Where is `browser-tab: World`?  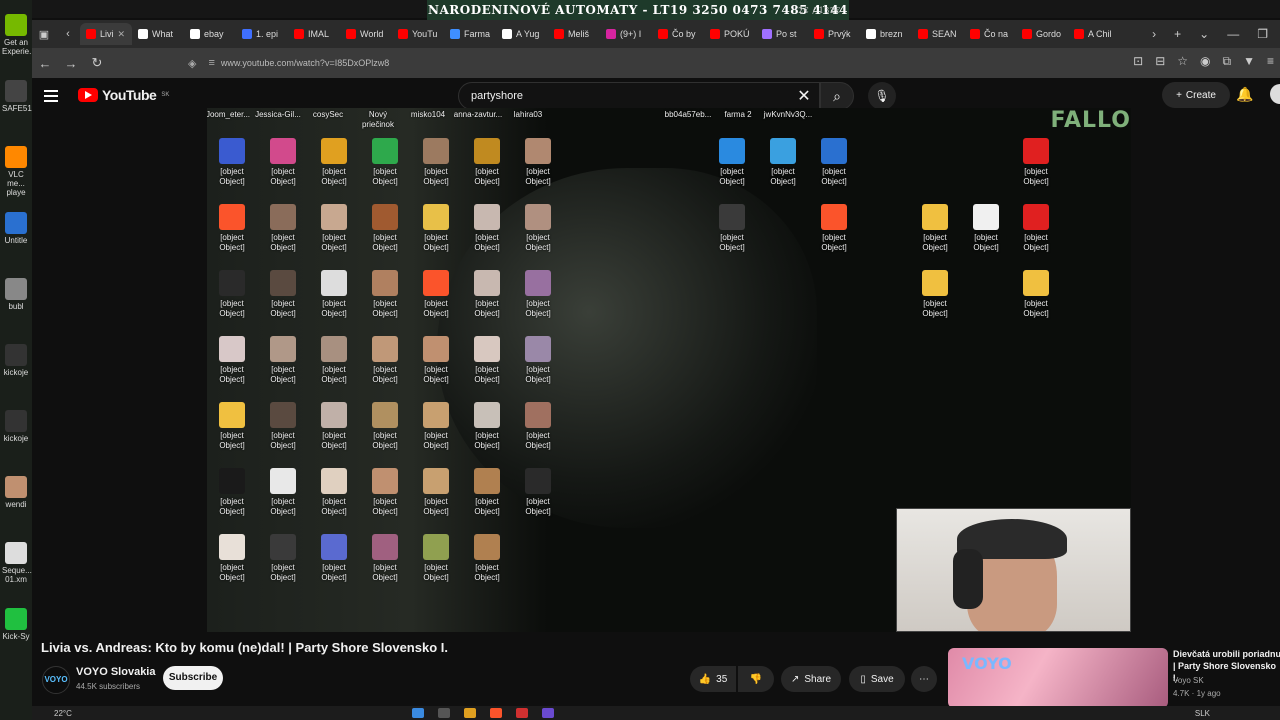
browser-tab: World is located at coordinates (366, 34).